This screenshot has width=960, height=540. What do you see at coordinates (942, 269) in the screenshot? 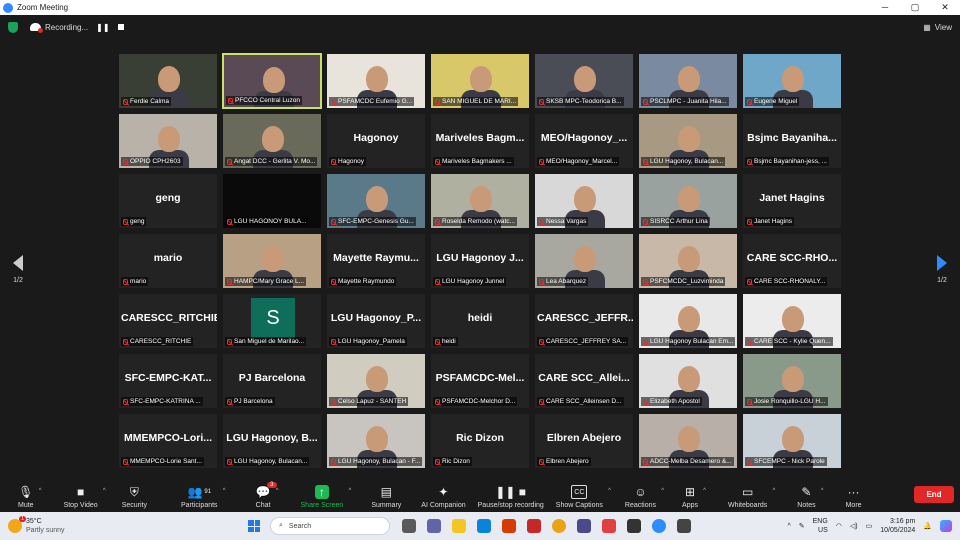
I see `next-page-button: 1/2` at bounding box center [942, 269].